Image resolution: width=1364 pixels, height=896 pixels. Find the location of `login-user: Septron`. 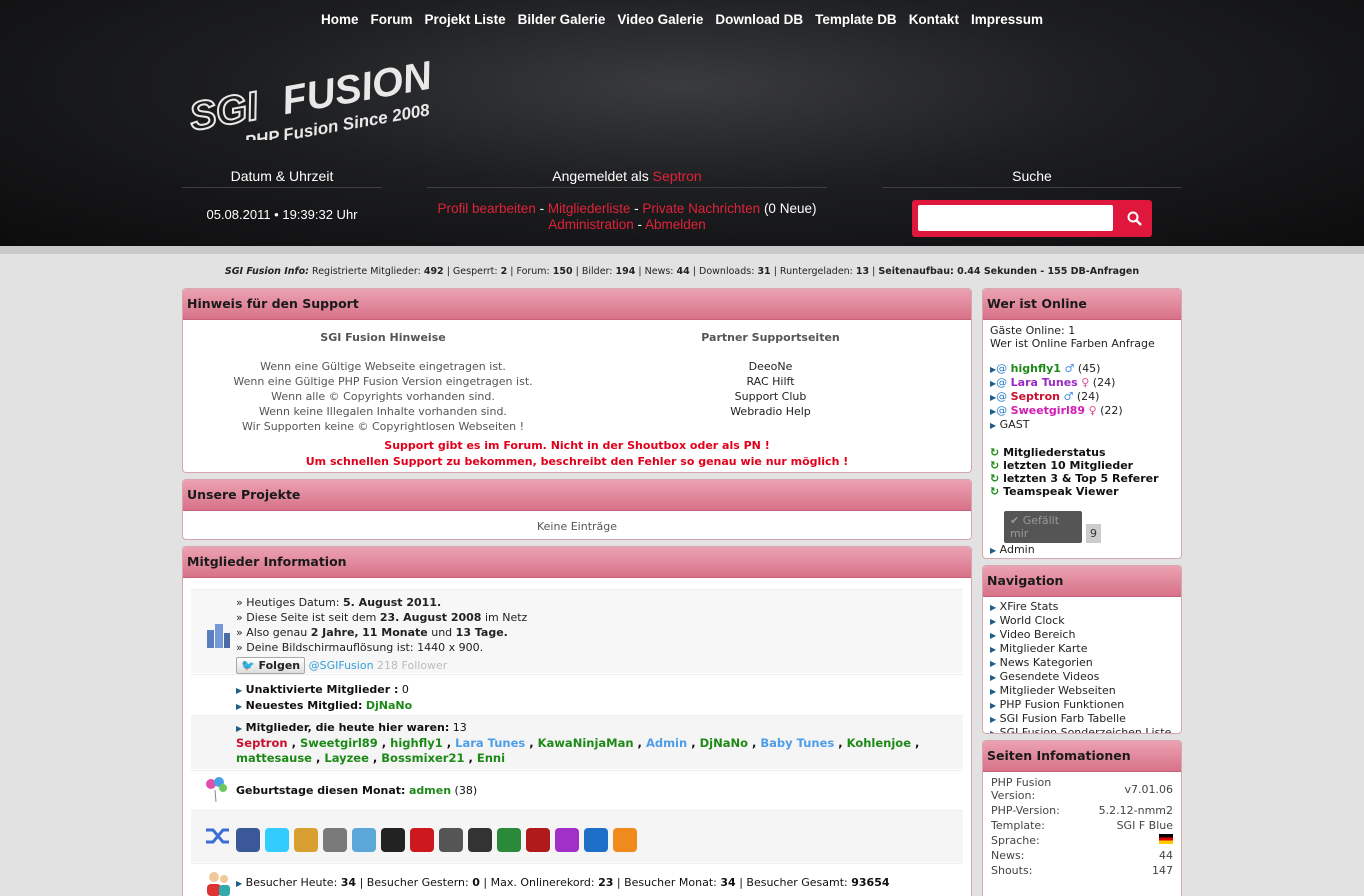

login-user: Septron is located at coordinates (677, 176).